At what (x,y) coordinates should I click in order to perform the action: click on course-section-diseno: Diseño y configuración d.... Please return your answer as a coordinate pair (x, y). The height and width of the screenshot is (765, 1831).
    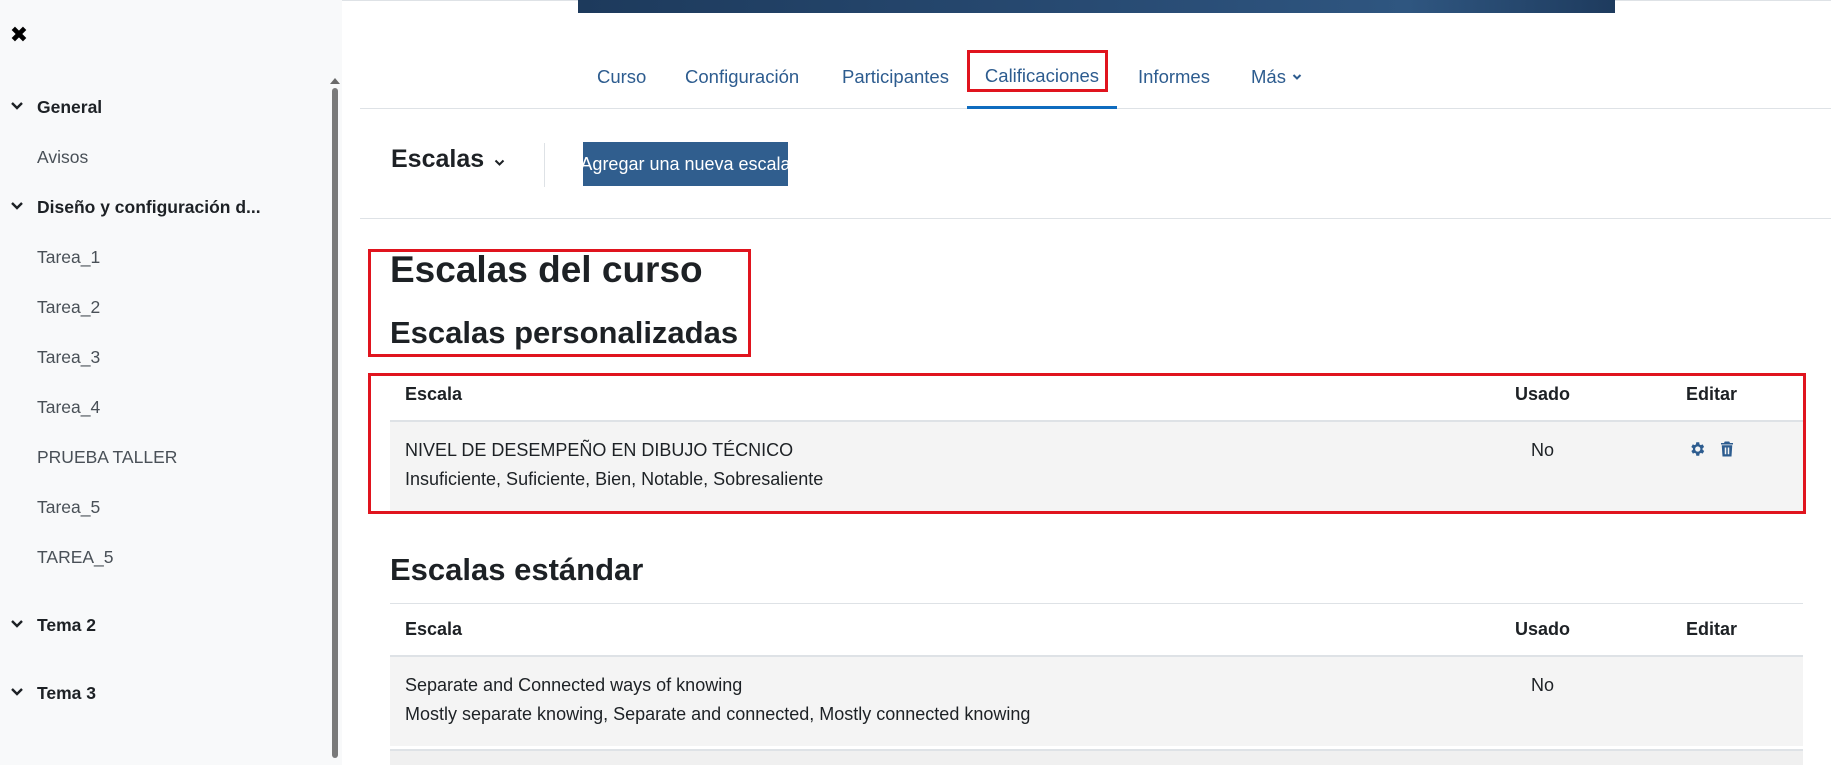
    Looking at the image, I should click on (165, 207).